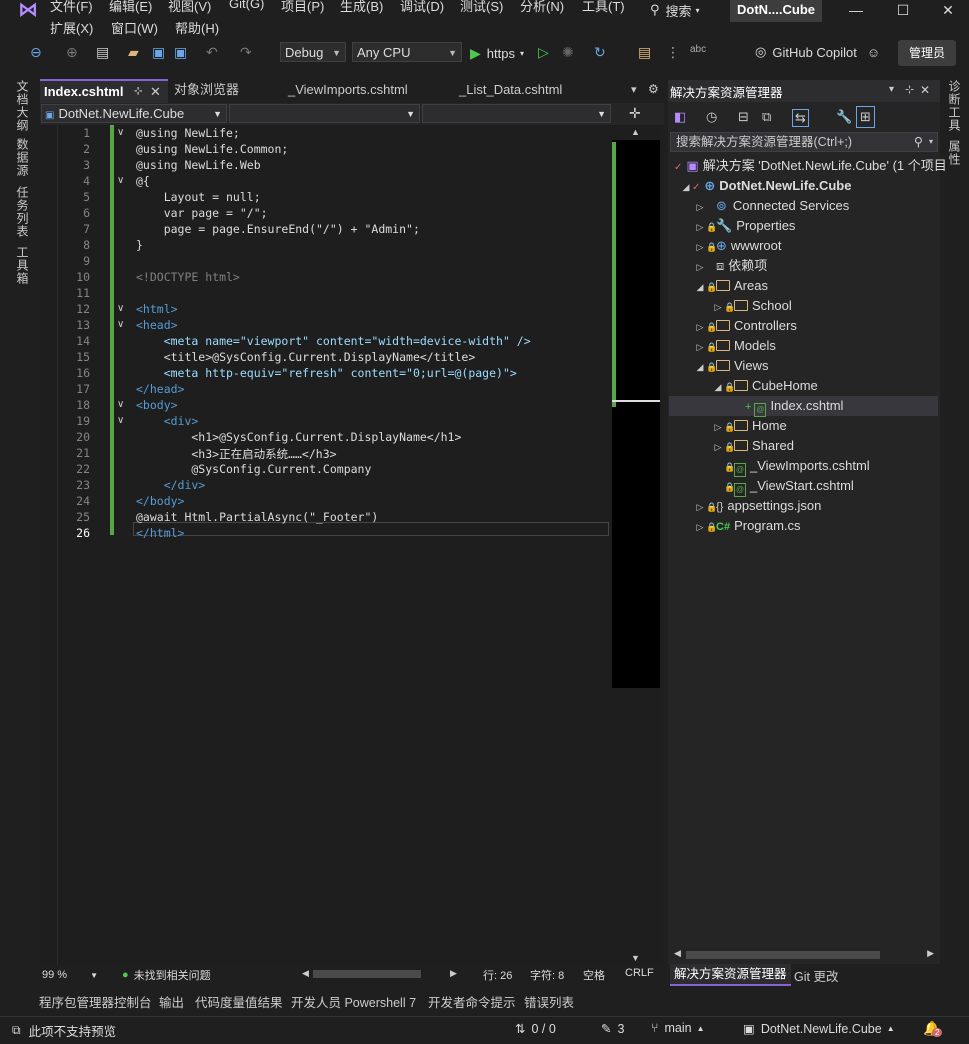  What do you see at coordinates (644, 52) in the screenshot?
I see `solution-folder-icon: ▤` at bounding box center [644, 52].